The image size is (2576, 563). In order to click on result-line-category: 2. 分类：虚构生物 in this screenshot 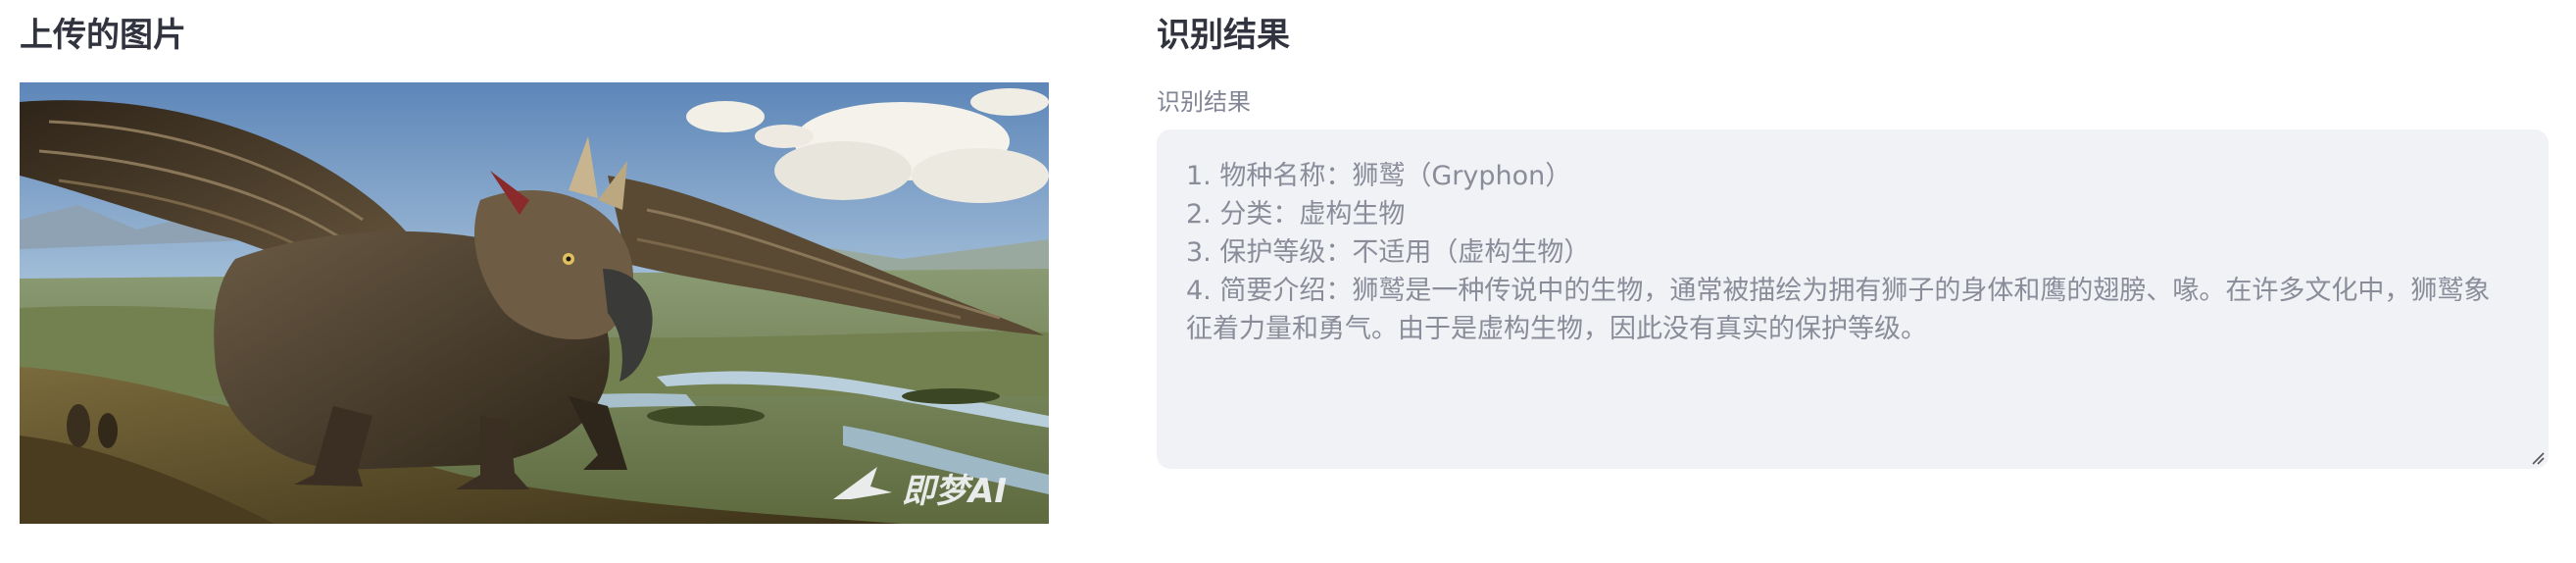, I will do `click(1296, 214)`.